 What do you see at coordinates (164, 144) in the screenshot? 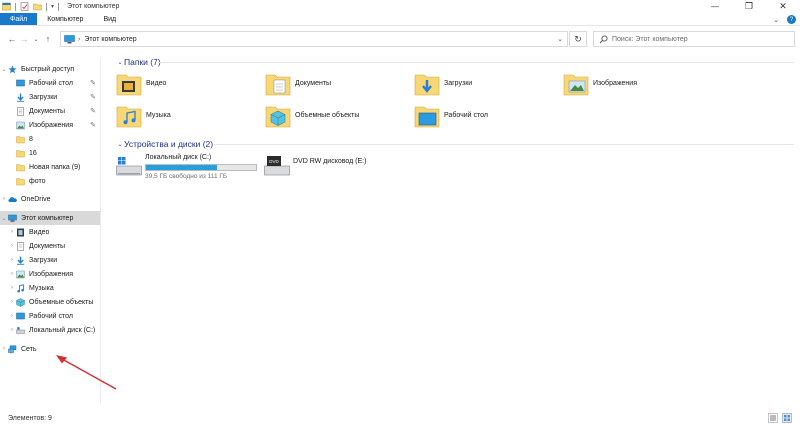
I see `devices-group-header: ⌄ Устройства и диски (2)` at bounding box center [164, 144].